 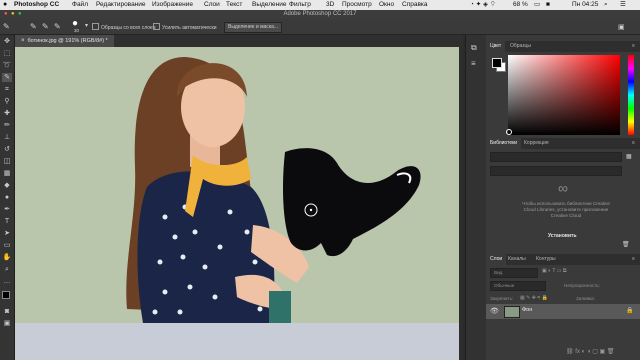 I want to click on zoom-tool-icon: ⌕, so click(x=7, y=269).